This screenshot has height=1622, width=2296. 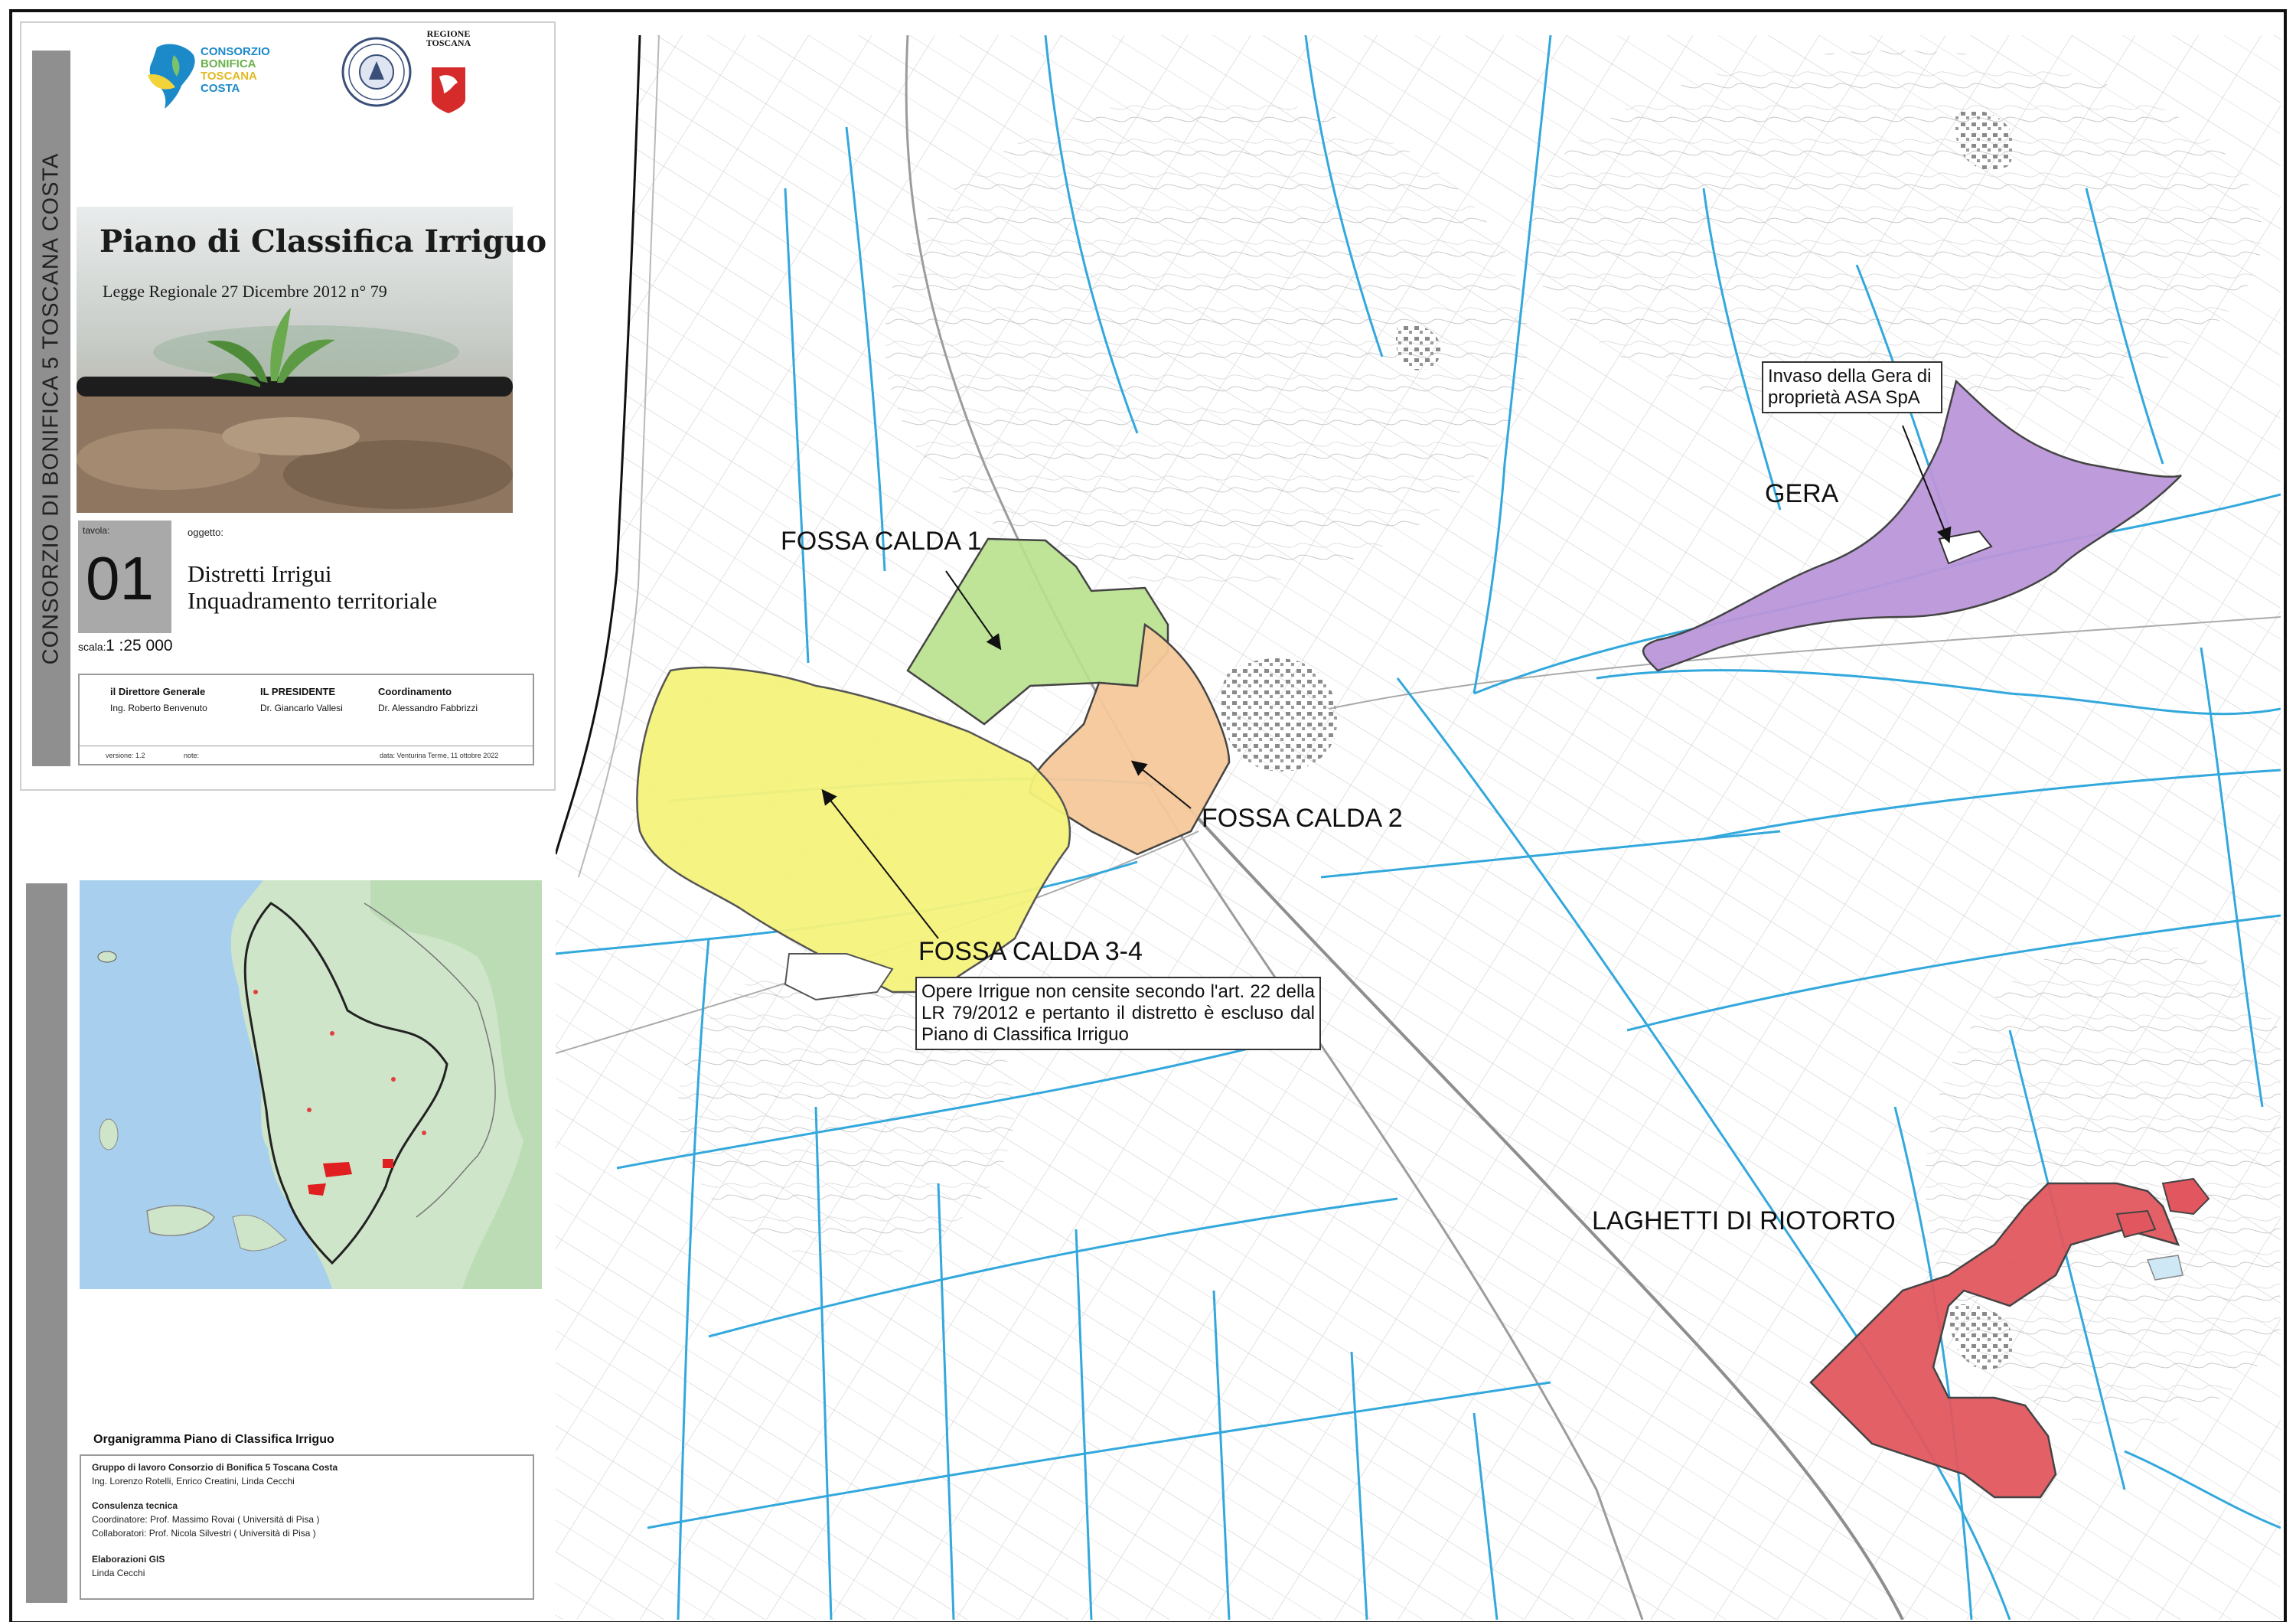 What do you see at coordinates (128, 1559) in the screenshot?
I see `organigramma-line: Elaborazioni GIS` at bounding box center [128, 1559].